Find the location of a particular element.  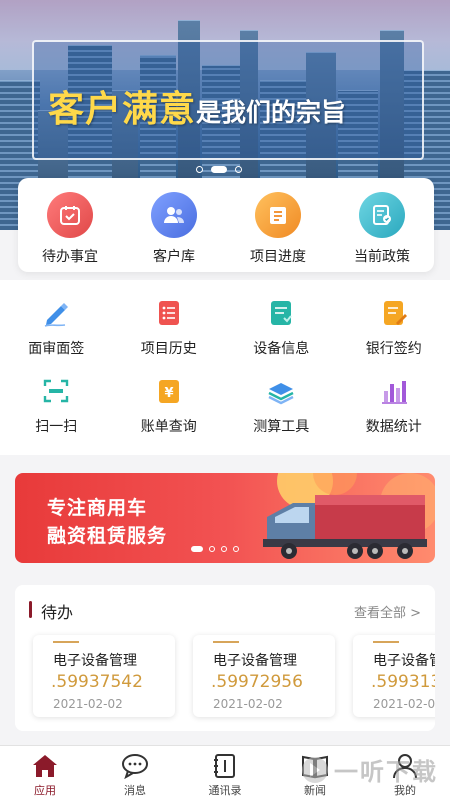

grid-item-stats: 数据统计 is located at coordinates (394, 406).